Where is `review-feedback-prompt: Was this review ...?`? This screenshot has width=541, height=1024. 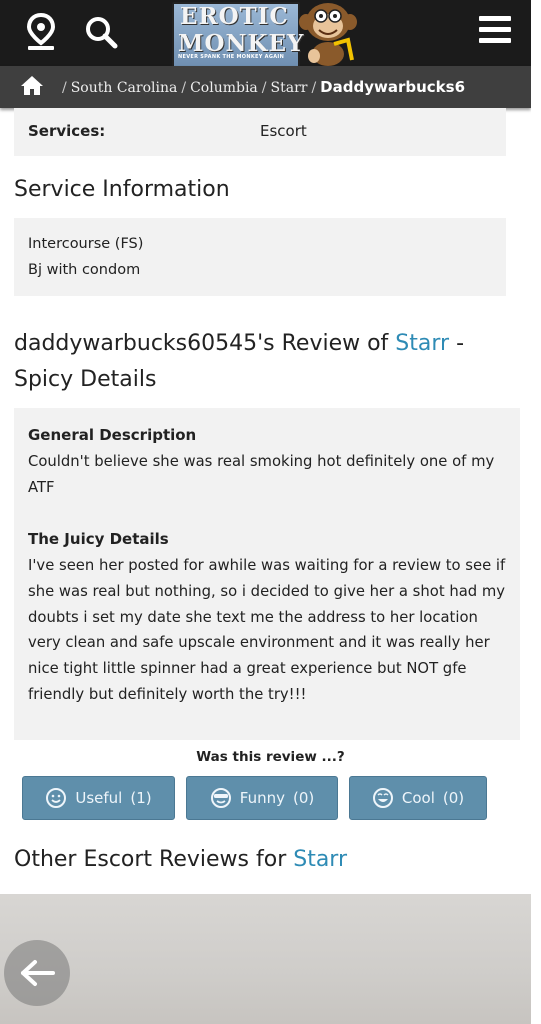 review-feedback-prompt: Was this review ...? is located at coordinates (270, 757).